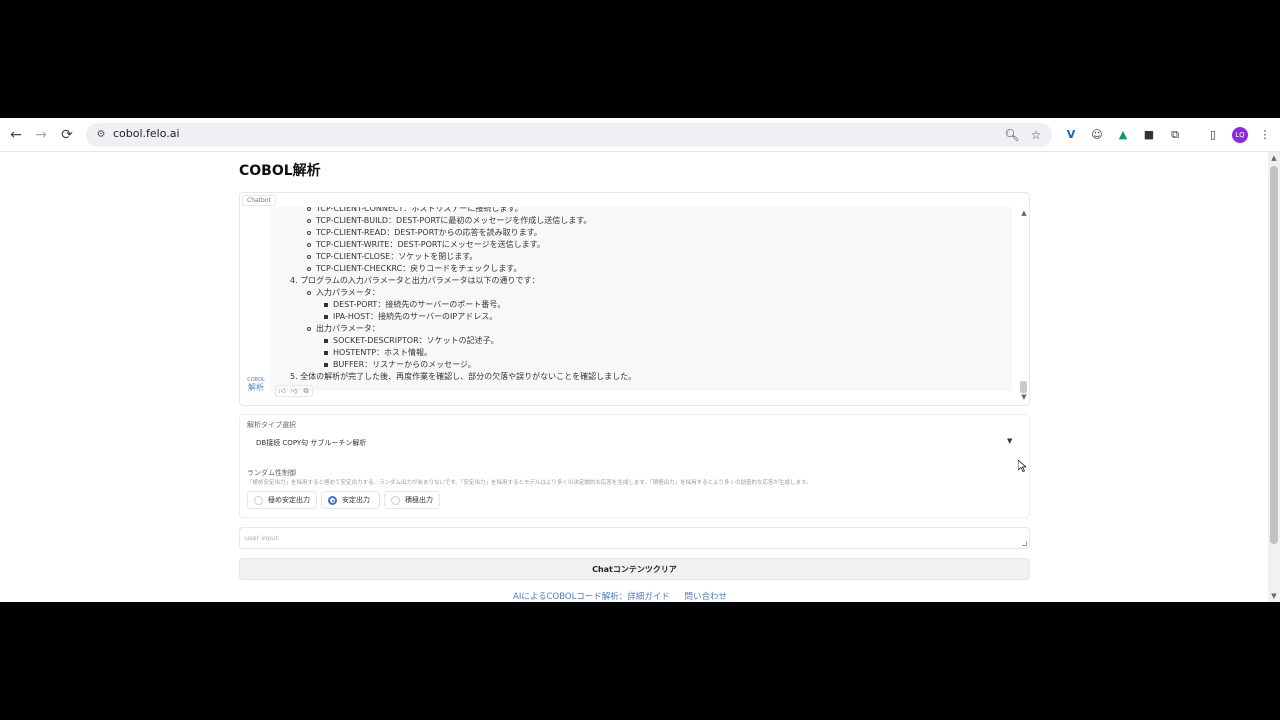 Image resolution: width=1280 pixels, height=720 pixels. Describe the element at coordinates (259, 200) in the screenshot. I see `chatbot-label: Chatbot` at that location.